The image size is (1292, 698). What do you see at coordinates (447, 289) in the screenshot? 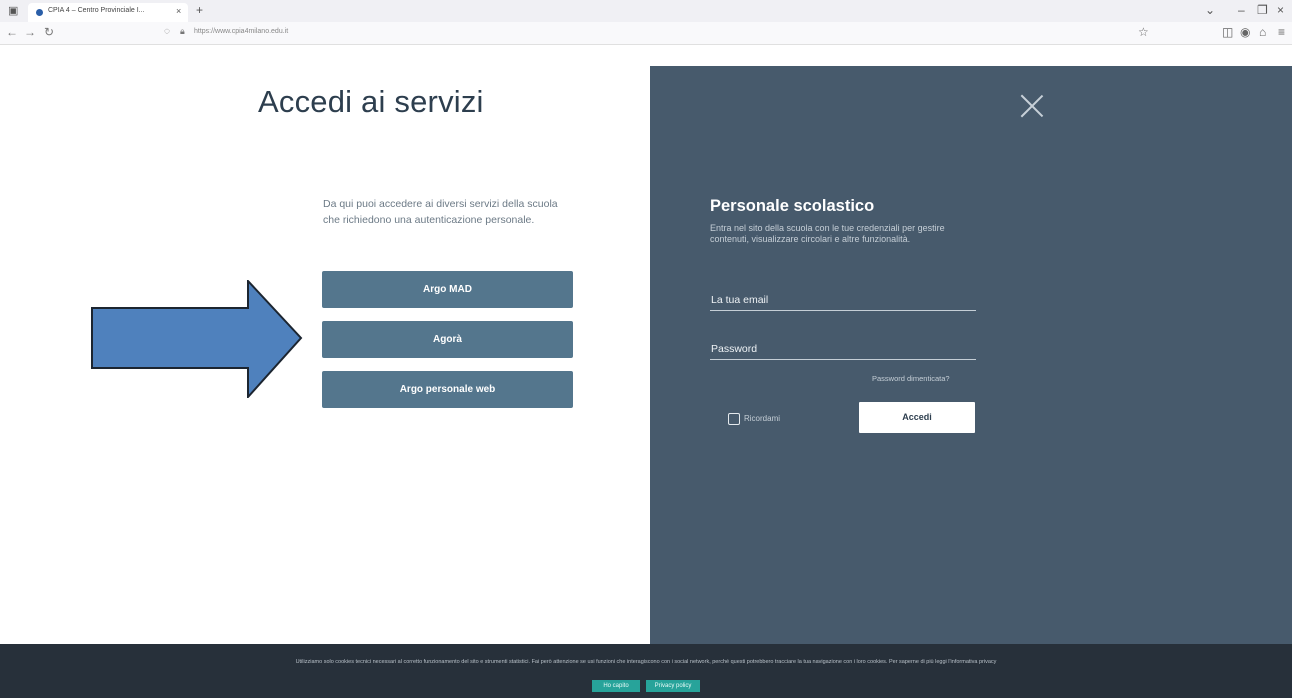
I see `argo-mad-button: Argo MAD` at bounding box center [447, 289].